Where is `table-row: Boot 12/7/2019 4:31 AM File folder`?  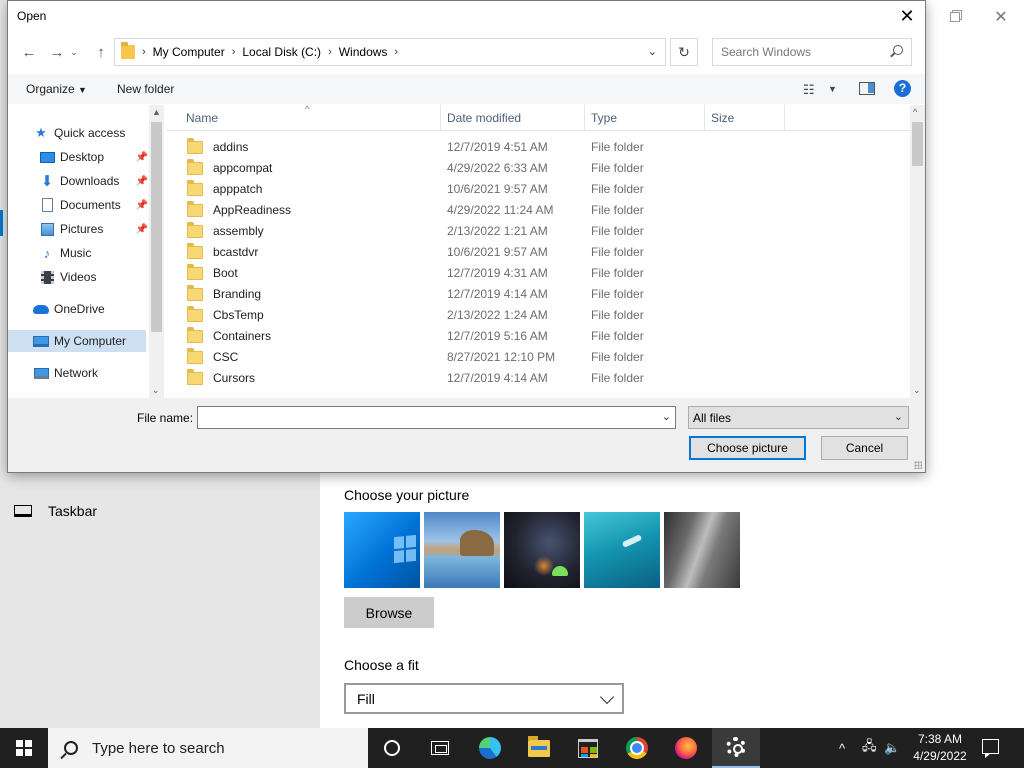 table-row: Boot 12/7/2019 4:31 AM File folder is located at coordinates (538, 272).